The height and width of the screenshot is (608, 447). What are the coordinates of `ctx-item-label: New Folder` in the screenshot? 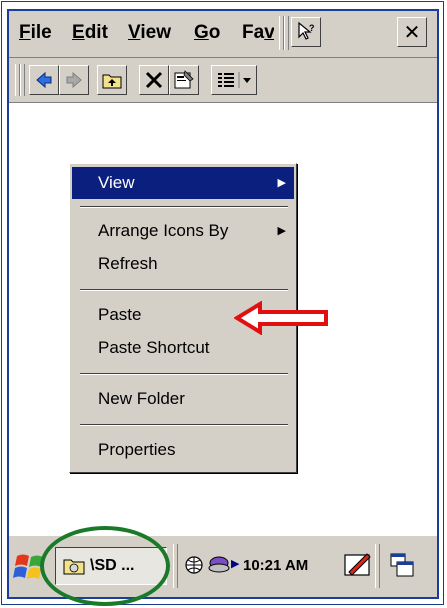 It's located at (141, 398).